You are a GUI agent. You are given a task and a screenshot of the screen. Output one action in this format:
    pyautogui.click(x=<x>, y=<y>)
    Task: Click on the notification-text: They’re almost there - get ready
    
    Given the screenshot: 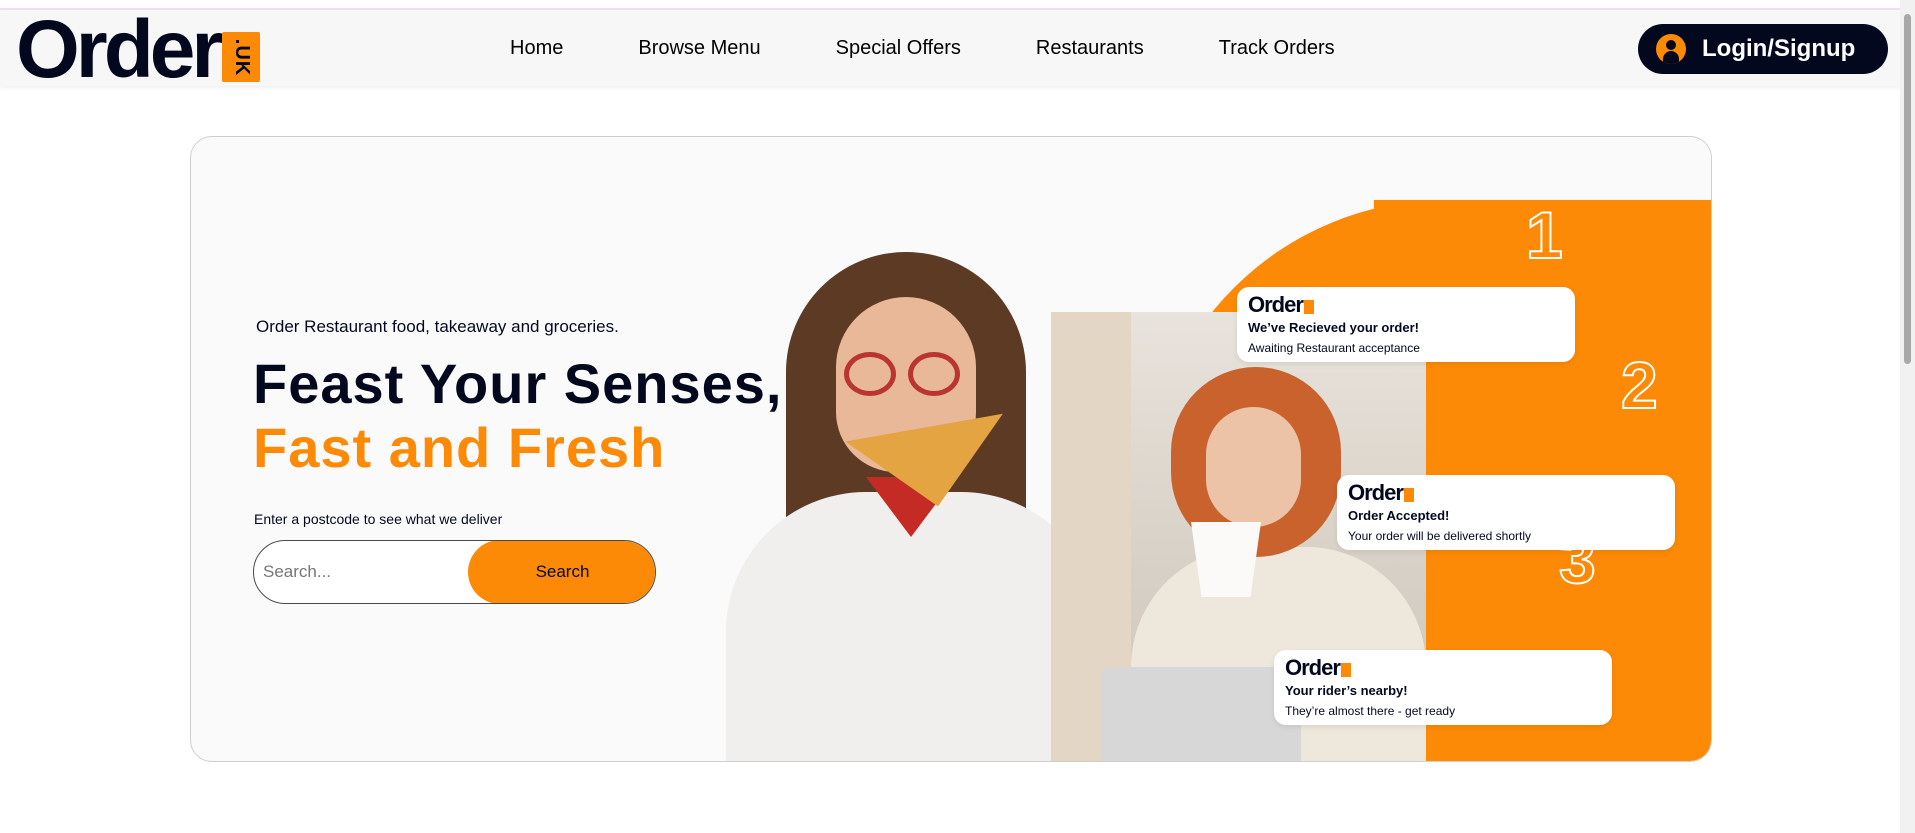 What is the action you would take?
    pyautogui.click(x=1370, y=711)
    